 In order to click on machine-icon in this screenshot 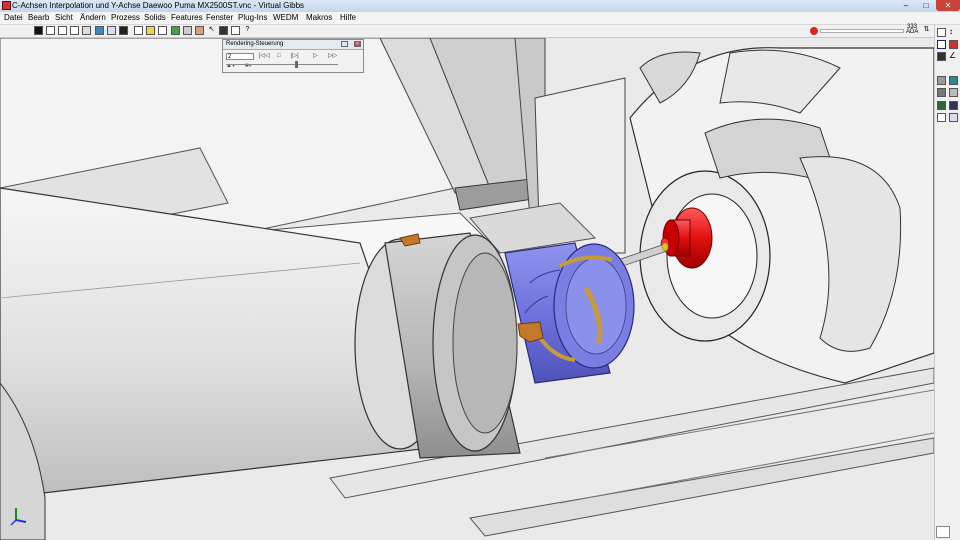, I will do `click(941, 92)`.